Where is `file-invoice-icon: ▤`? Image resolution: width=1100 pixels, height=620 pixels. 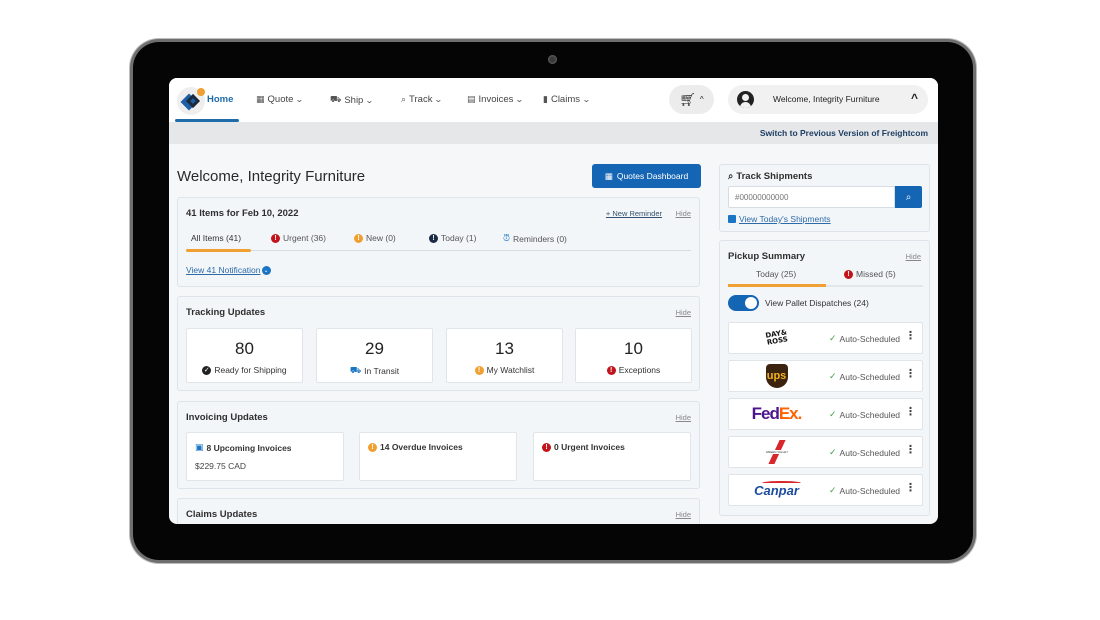
file-invoice-icon: ▤ is located at coordinates (471, 99).